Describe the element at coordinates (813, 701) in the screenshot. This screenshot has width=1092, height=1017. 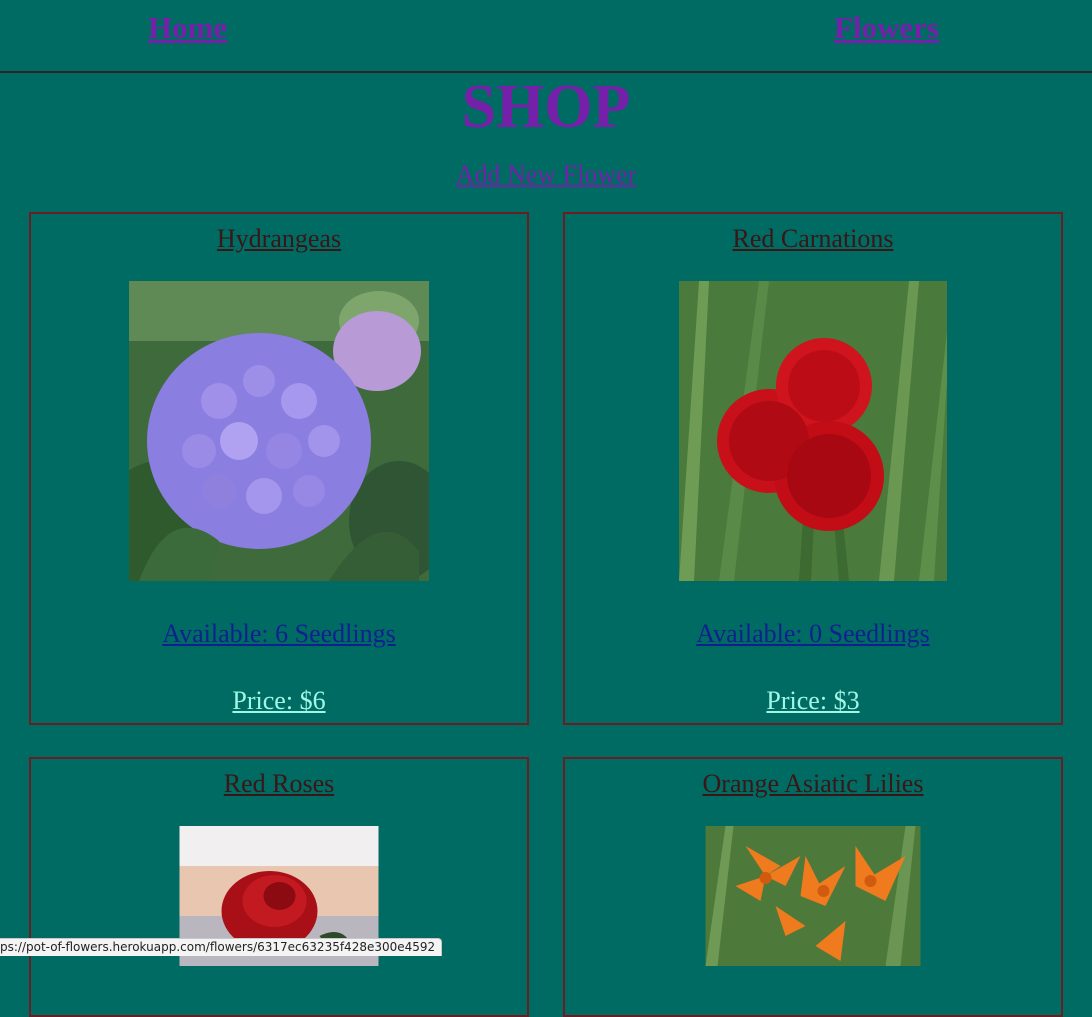
I see `price-link: Price: $3` at that location.